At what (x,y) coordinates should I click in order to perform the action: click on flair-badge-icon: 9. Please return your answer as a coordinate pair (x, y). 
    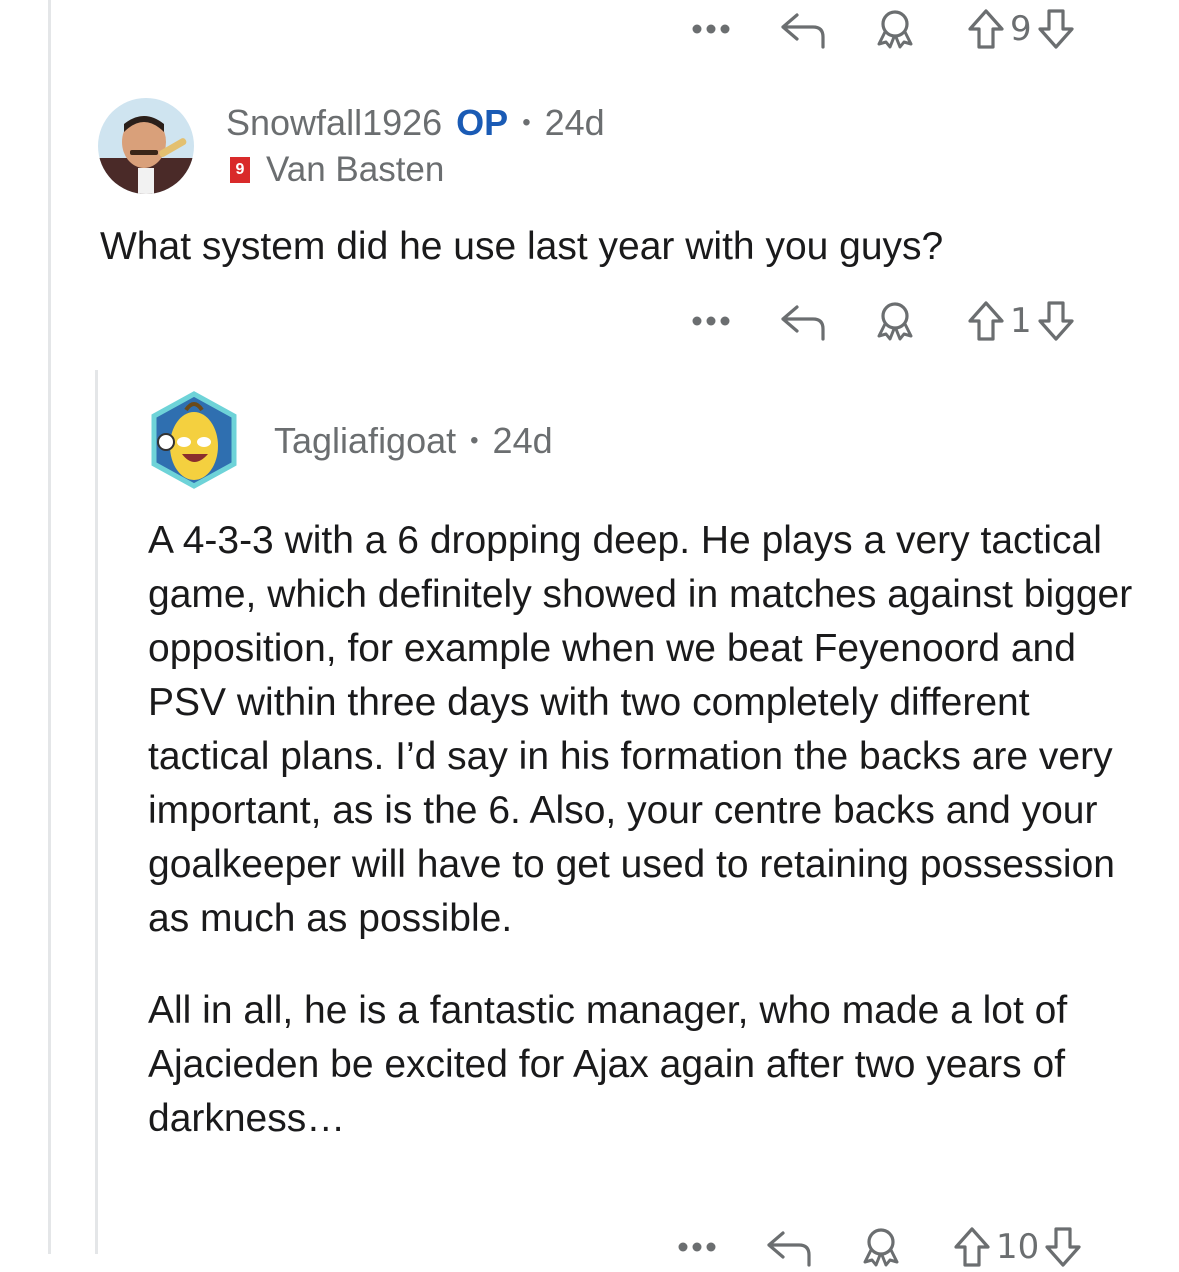
    Looking at the image, I should click on (240, 170).